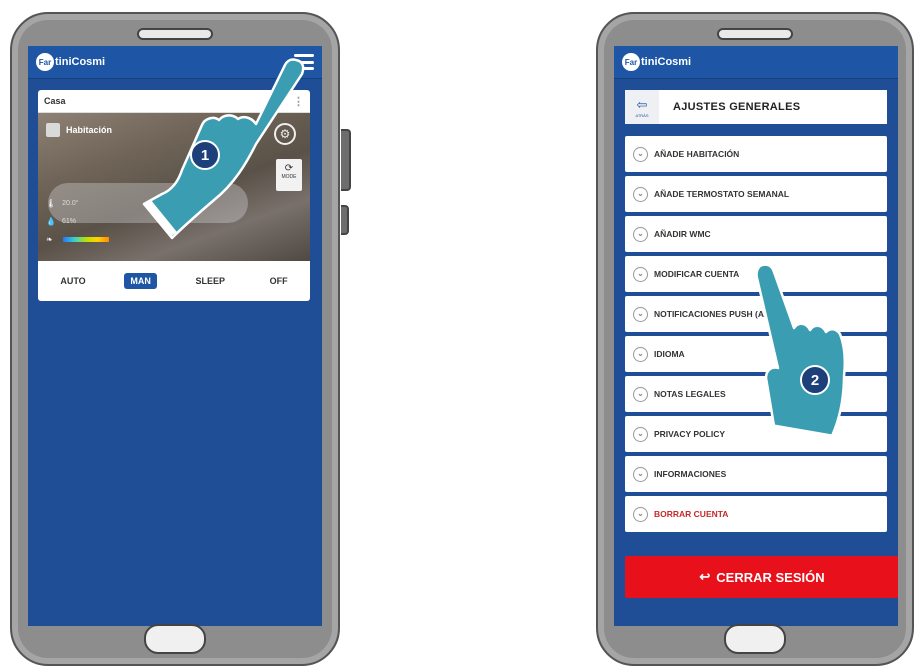 Image resolution: width=917 pixels, height=666 pixels. I want to click on step-badge-2: 2, so click(815, 380).